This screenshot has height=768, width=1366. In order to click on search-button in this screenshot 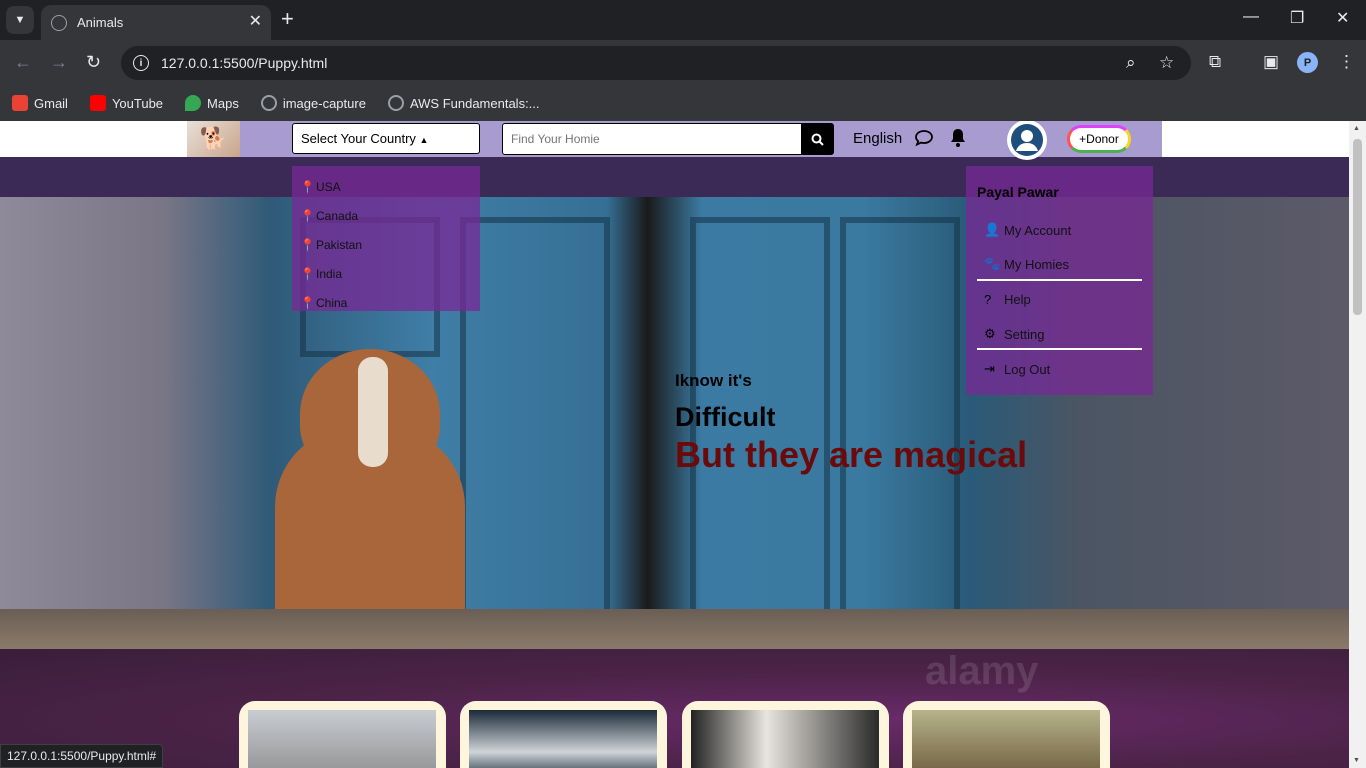, I will do `click(817, 139)`.